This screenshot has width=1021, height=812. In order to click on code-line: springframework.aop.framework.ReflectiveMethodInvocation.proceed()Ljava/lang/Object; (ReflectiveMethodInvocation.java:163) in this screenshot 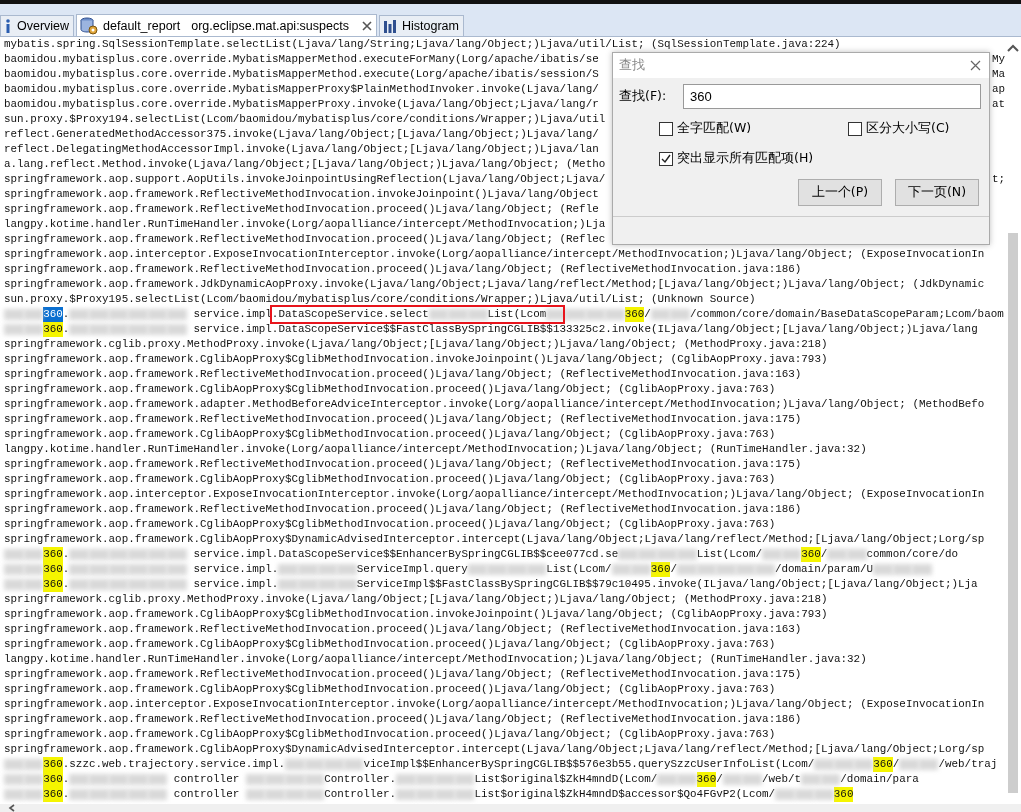, I will do `click(403, 629)`.